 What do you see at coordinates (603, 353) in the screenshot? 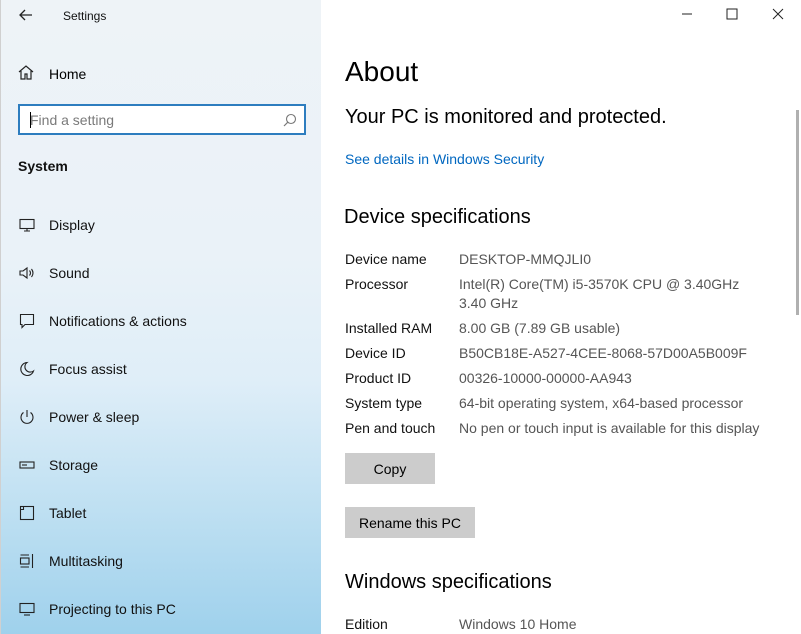
I see `spec-value: B50CB18E-A527-4CEE-8068-57D00A5B009F` at bounding box center [603, 353].